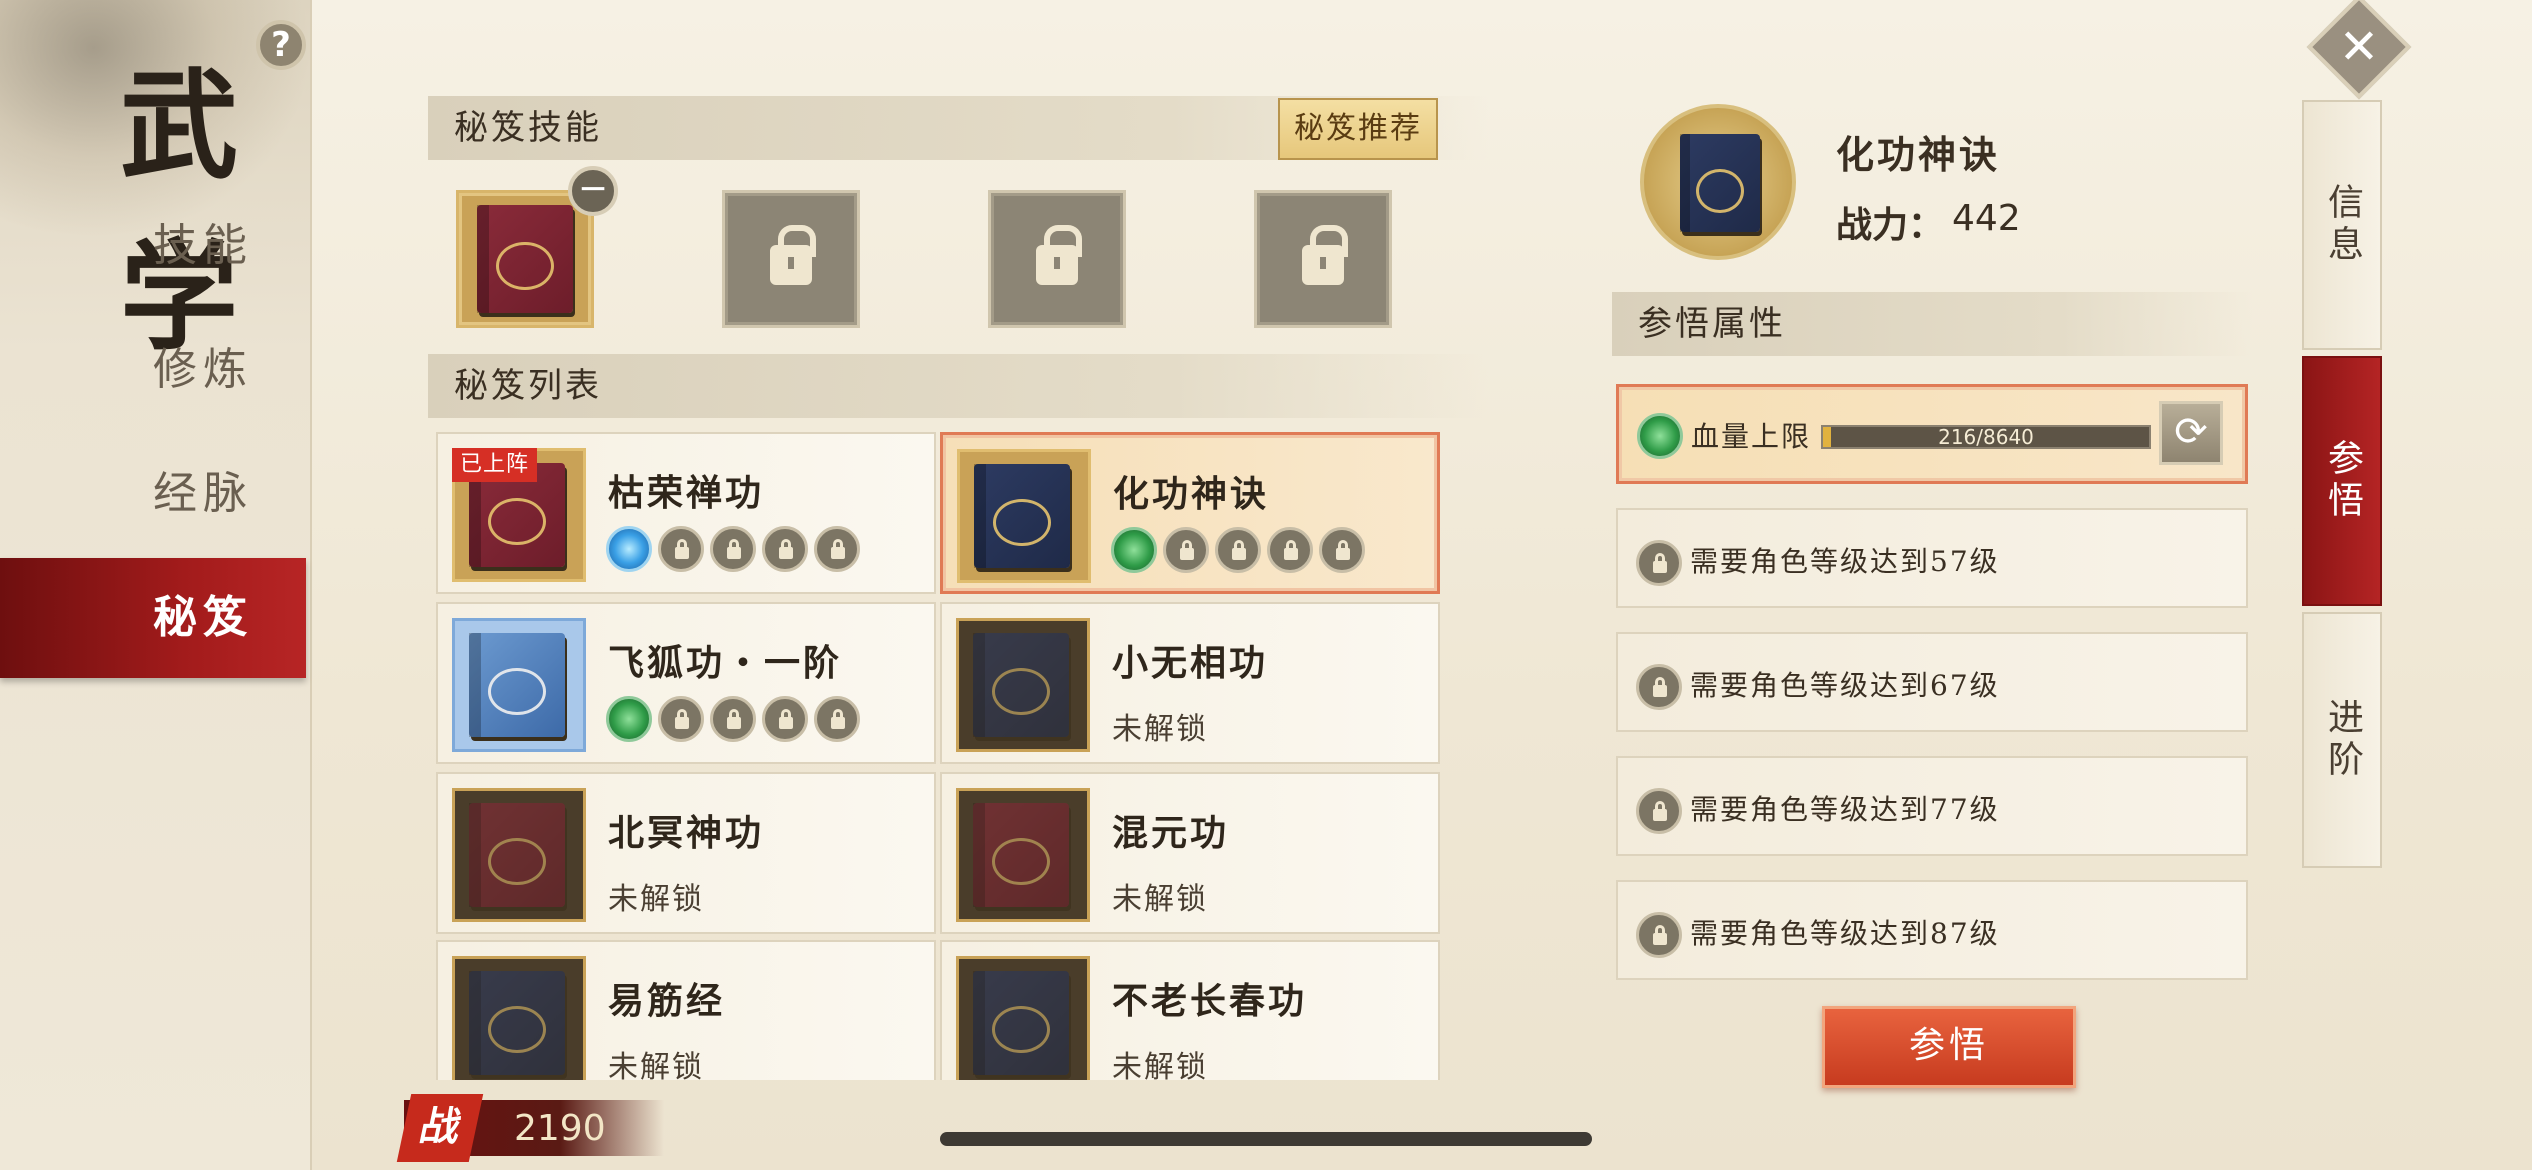 The height and width of the screenshot is (1170, 2532). What do you see at coordinates (1845, 561) in the screenshot?
I see `attr-requirement: 需要角色等级达到57级` at bounding box center [1845, 561].